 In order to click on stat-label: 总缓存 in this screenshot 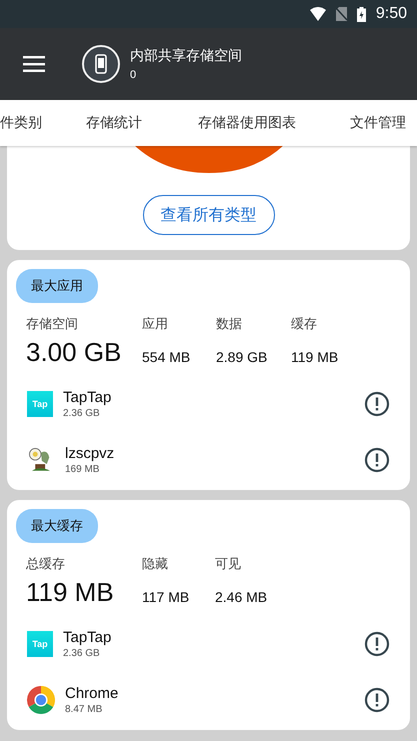, I will do `click(46, 564)`.